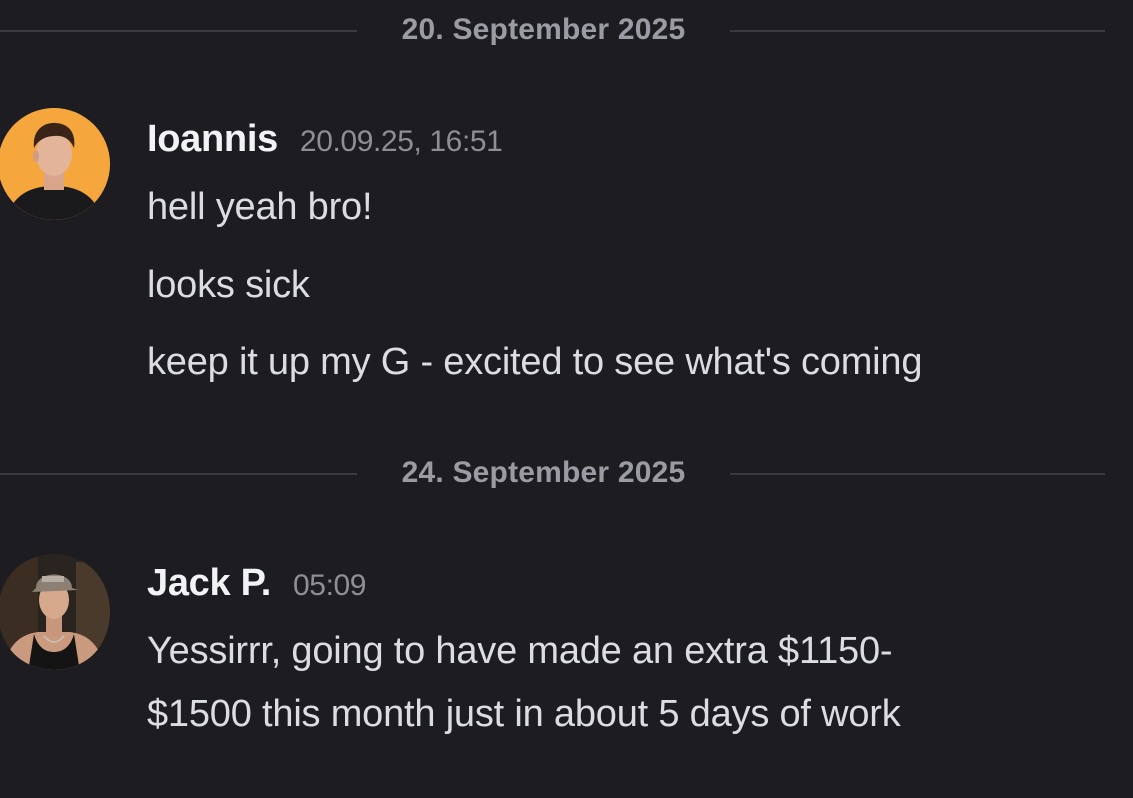 This screenshot has height=798, width=1133. What do you see at coordinates (212, 139) in the screenshot?
I see `message-author: Ioannis` at bounding box center [212, 139].